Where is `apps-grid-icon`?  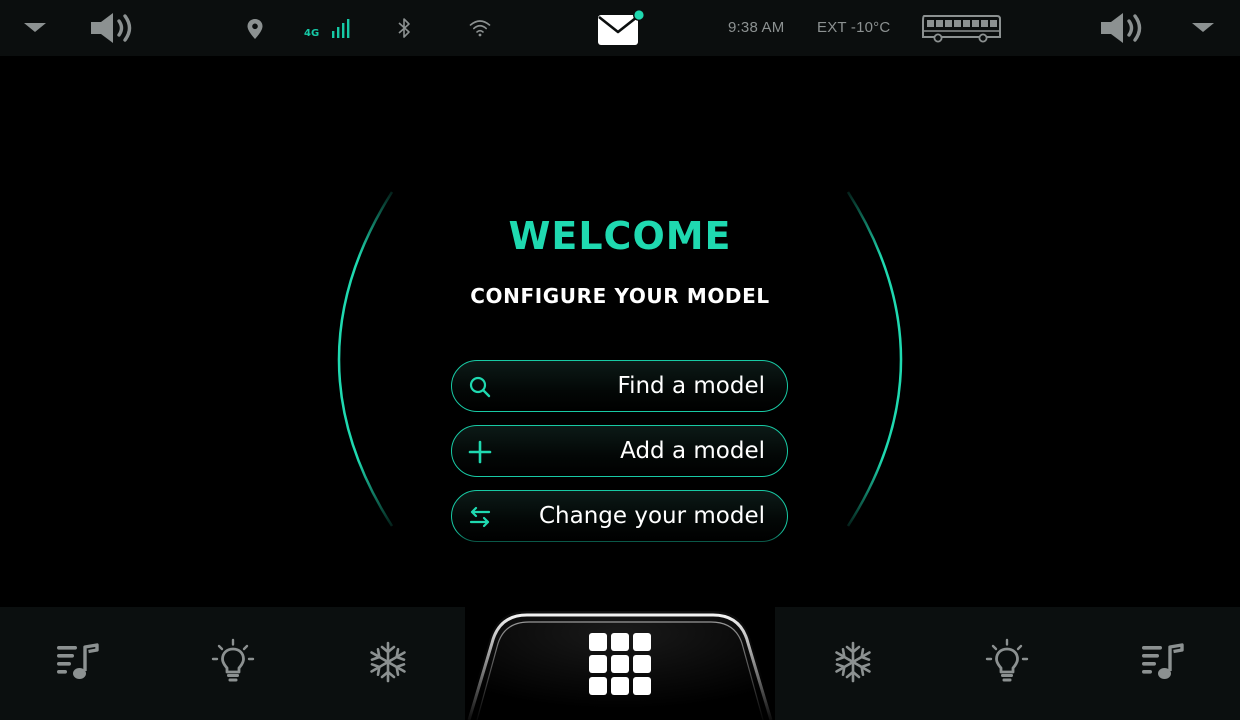 apps-grid-icon is located at coordinates (620, 664).